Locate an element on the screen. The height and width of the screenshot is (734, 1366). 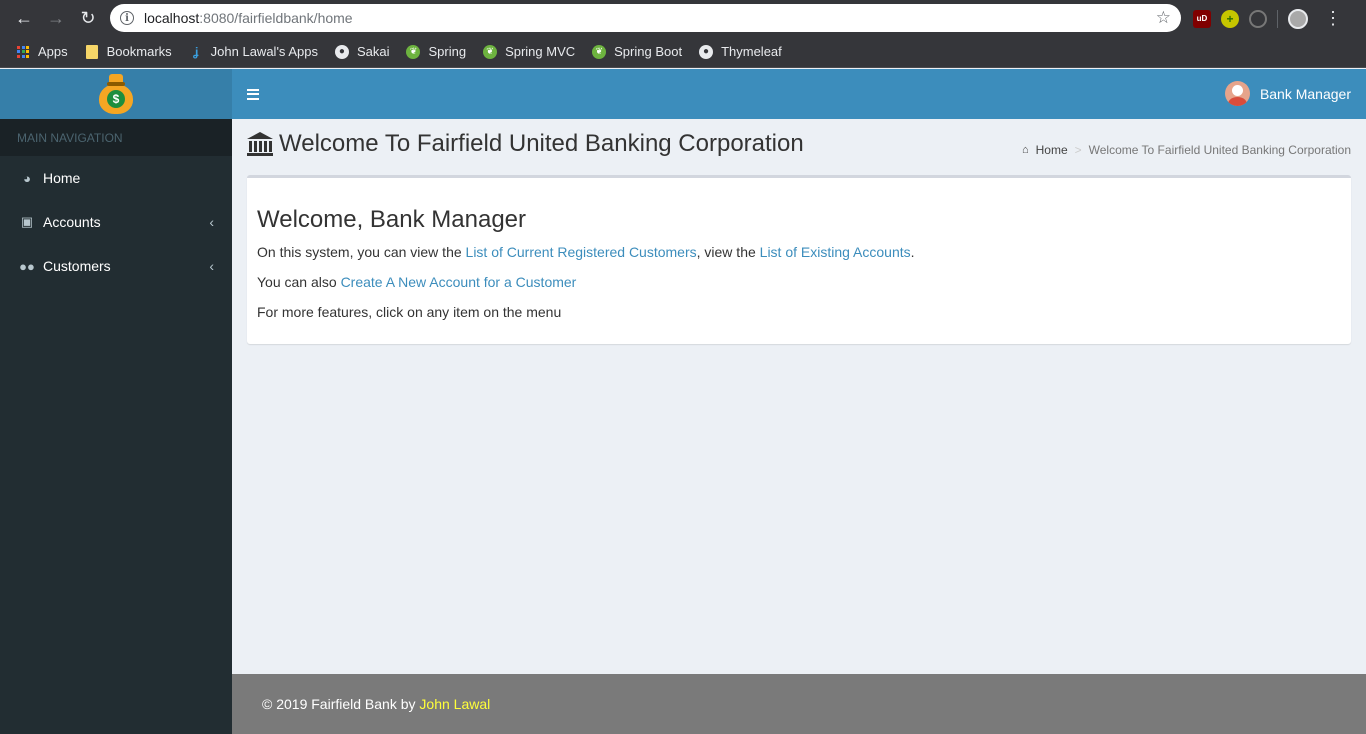
bookmark-label: Bookmarks is located at coordinates (139, 51).